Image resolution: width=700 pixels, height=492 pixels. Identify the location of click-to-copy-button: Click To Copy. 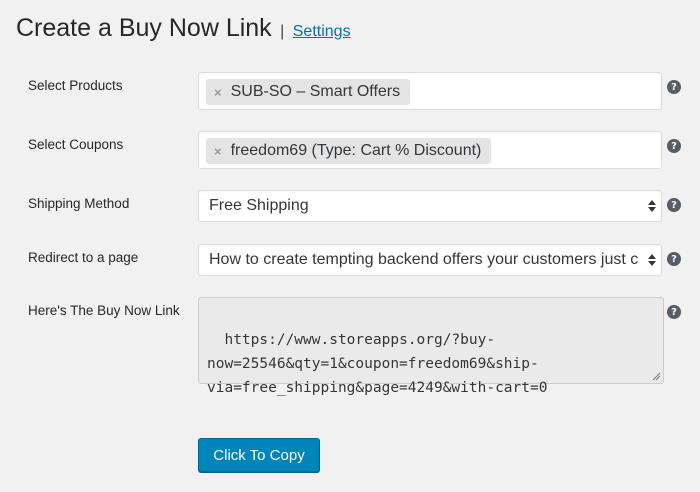
(259, 455).